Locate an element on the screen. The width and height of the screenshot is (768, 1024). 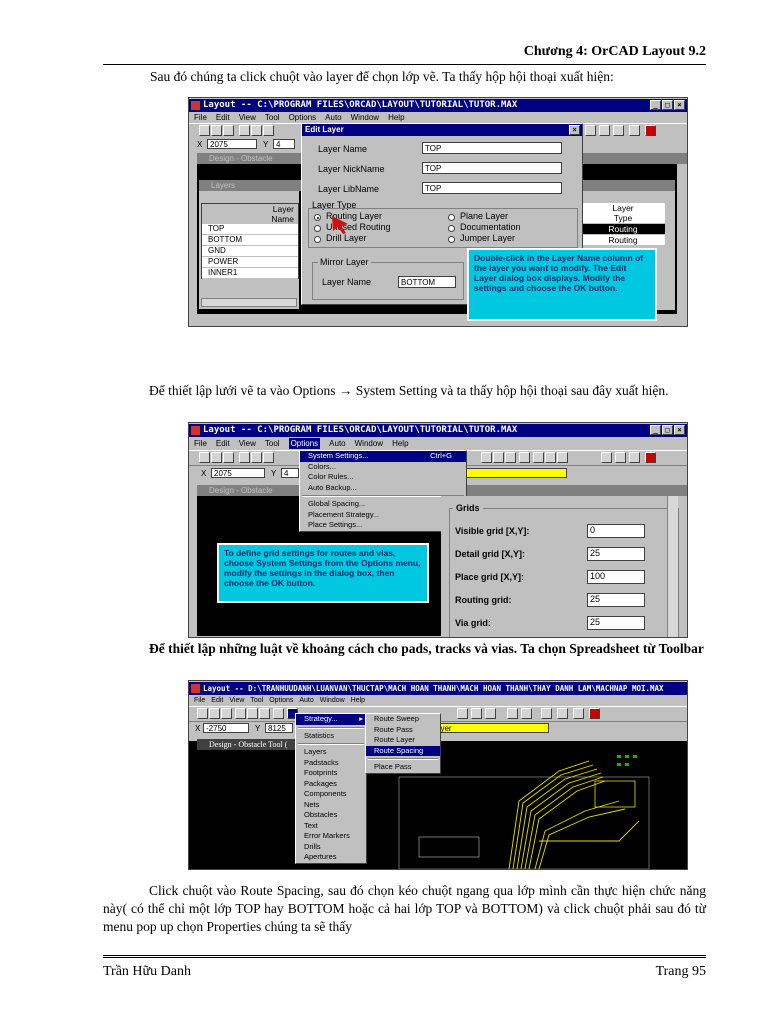
jumper-layer-radio is located at coordinates (451, 239).